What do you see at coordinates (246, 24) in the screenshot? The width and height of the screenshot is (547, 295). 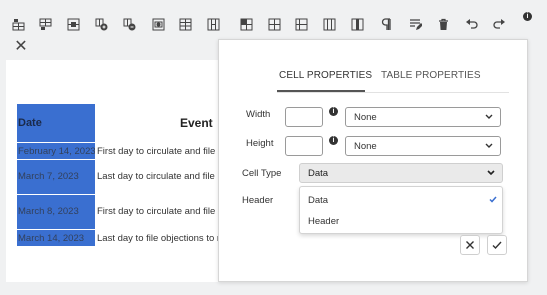 I see `vertical-align-top-icon` at bounding box center [246, 24].